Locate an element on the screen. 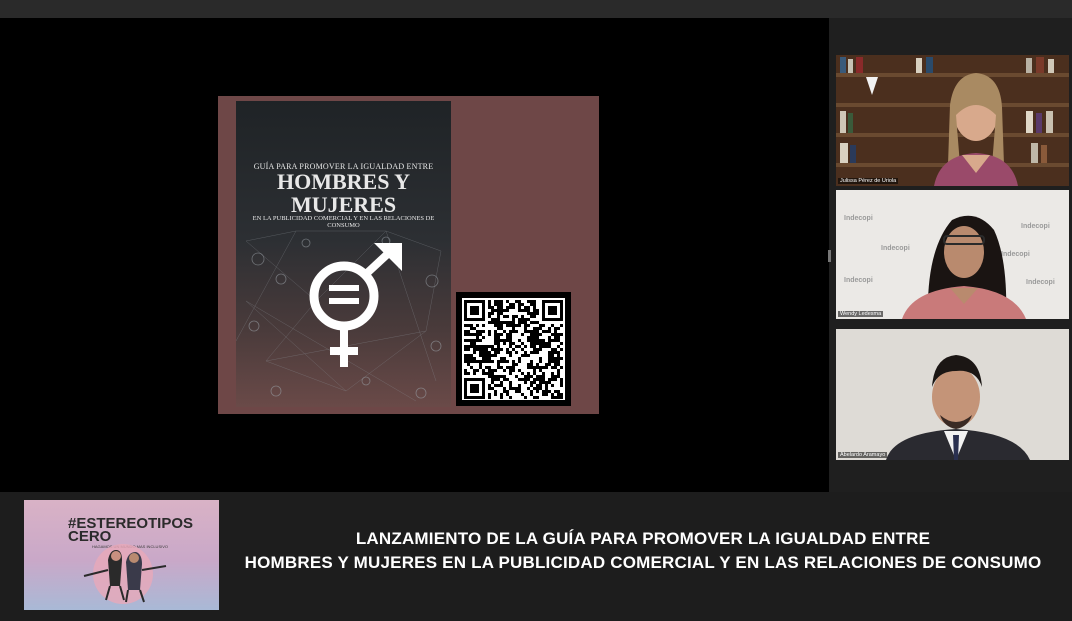  qr-code-pattern is located at coordinates (513, 349).